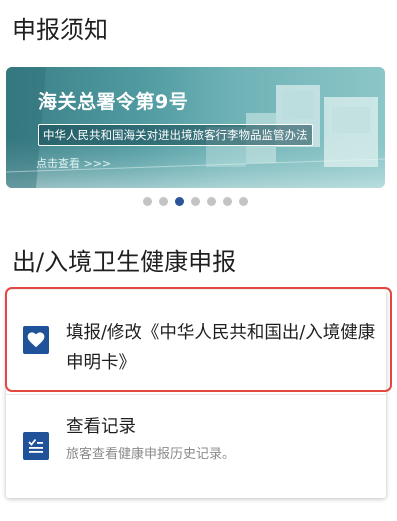  What do you see at coordinates (151, 454) in the screenshot?
I see `view-records-description: 旅客查看健康申报历史记录。` at bounding box center [151, 454].